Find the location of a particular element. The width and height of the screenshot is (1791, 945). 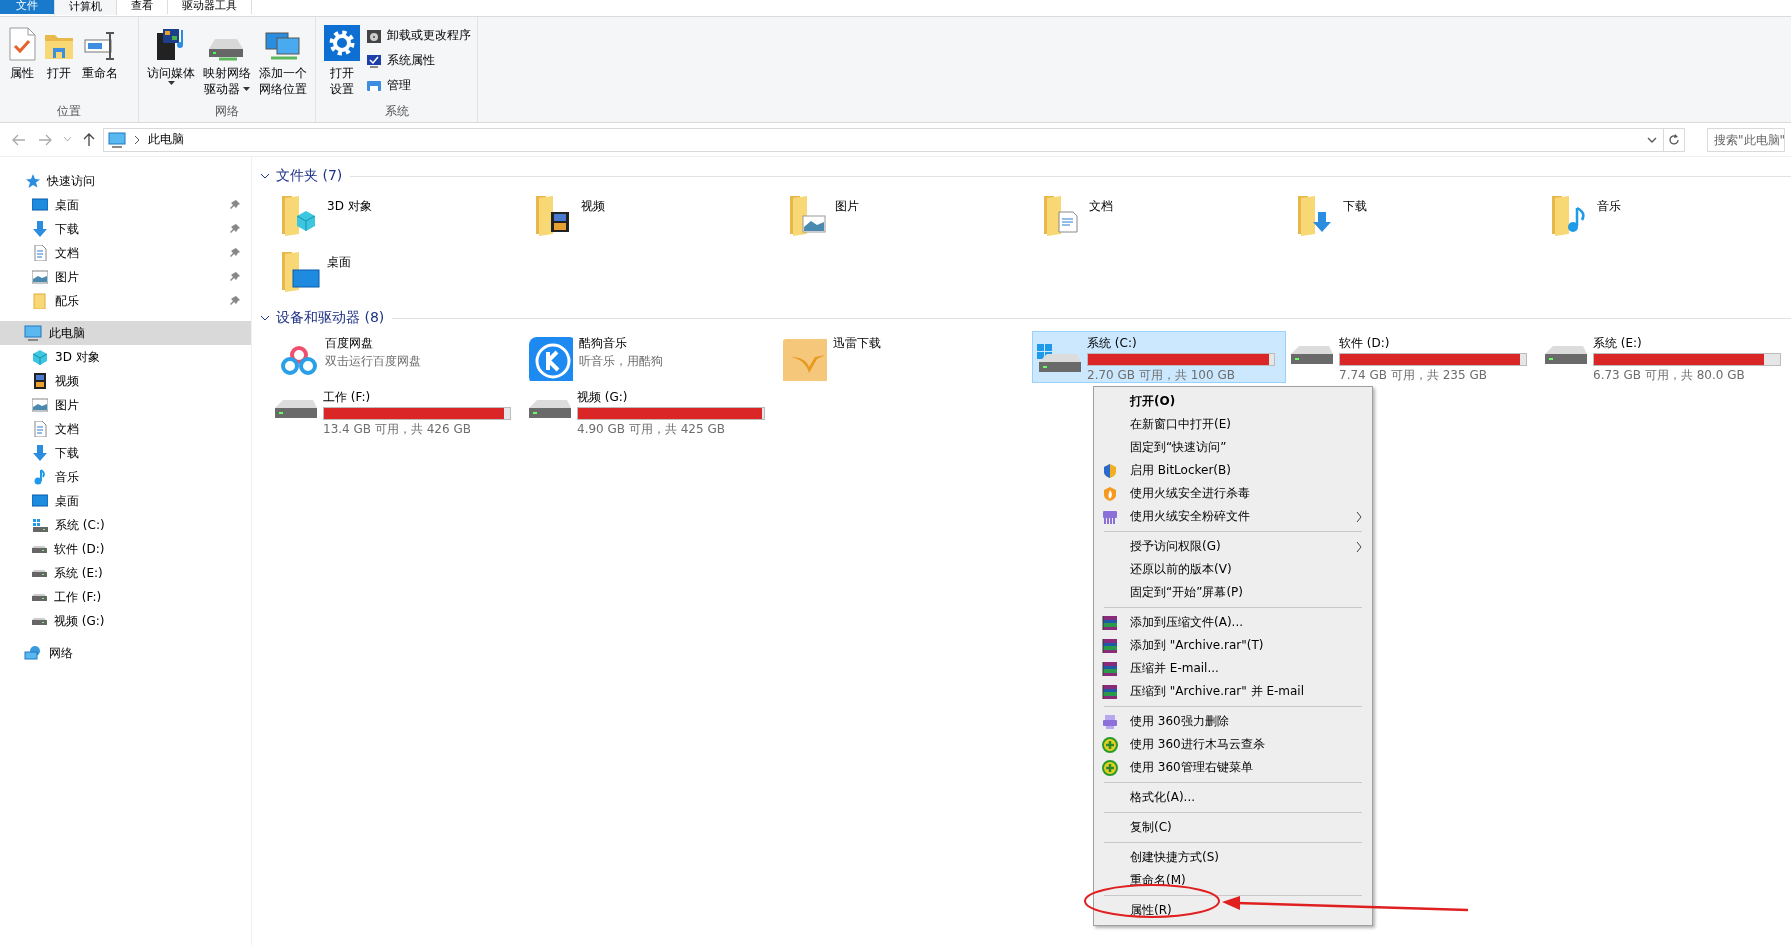

windows-drive-icon is located at coordinates (1059, 358).